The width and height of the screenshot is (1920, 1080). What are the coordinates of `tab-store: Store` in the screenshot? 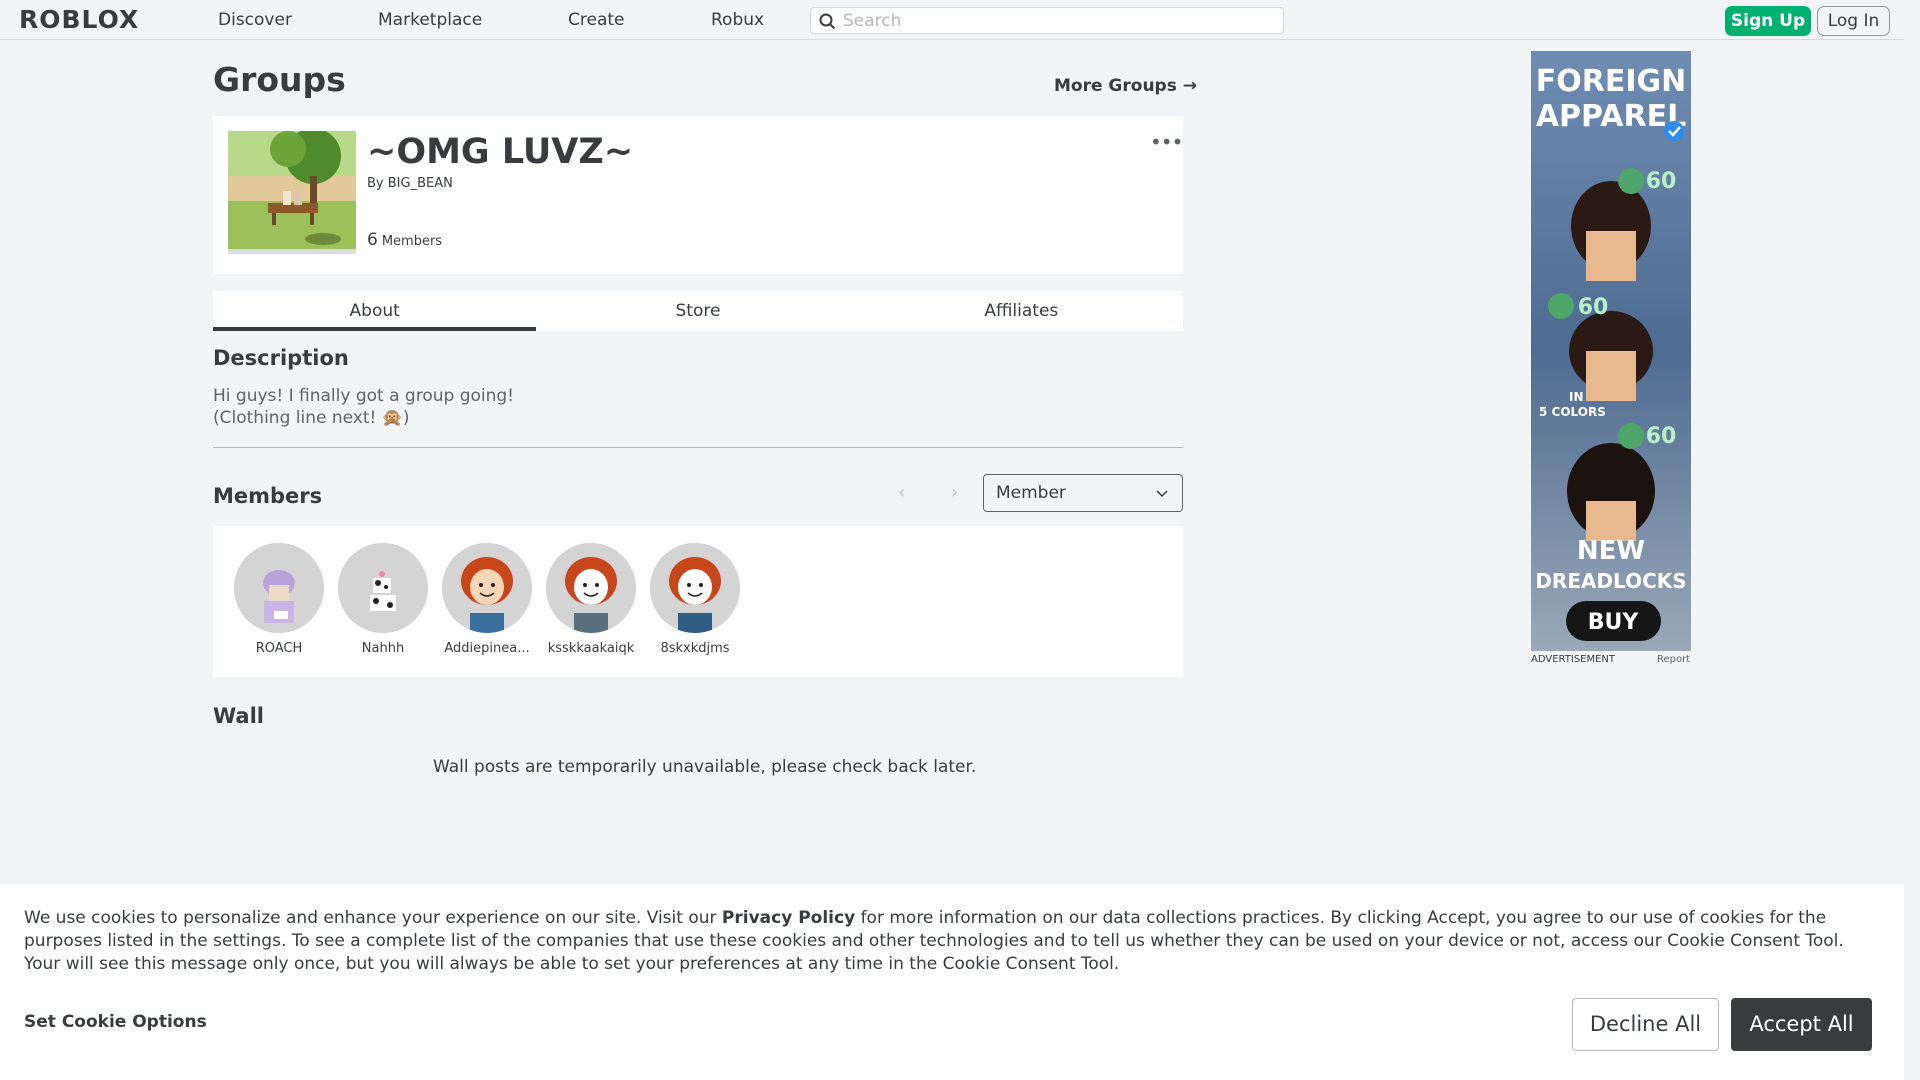 It's located at (697, 311).